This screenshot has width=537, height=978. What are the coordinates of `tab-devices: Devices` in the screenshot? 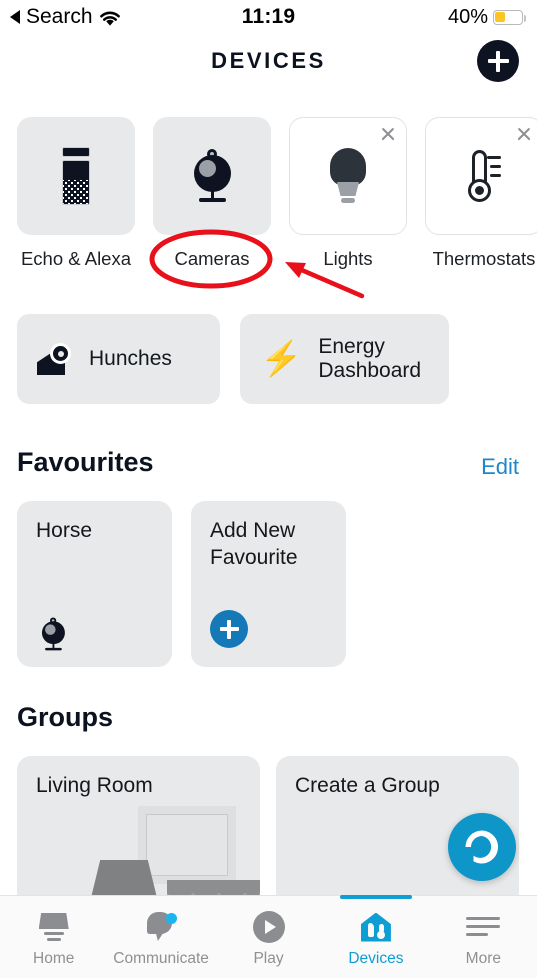 It's located at (375, 936).